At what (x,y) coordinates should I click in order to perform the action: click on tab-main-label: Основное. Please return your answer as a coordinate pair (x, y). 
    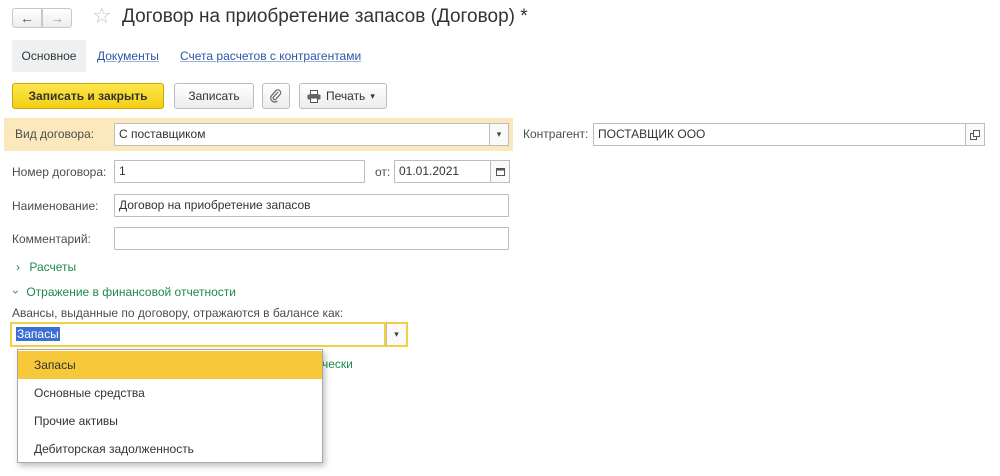
    Looking at the image, I should click on (49, 56).